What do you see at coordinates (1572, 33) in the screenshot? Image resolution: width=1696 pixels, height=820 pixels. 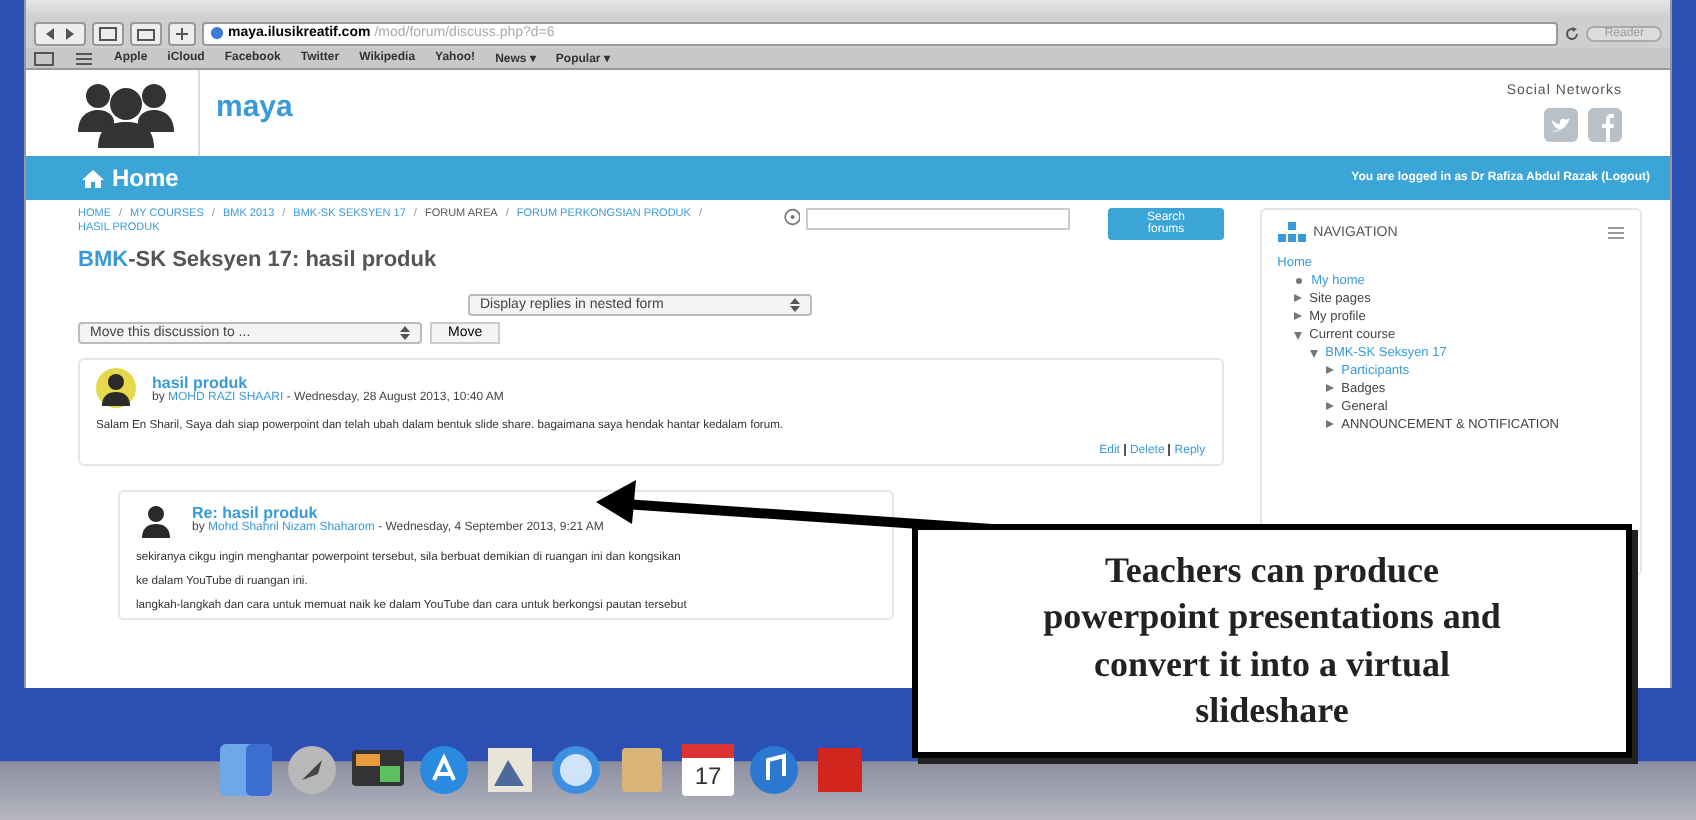 I see `reload-icon` at bounding box center [1572, 33].